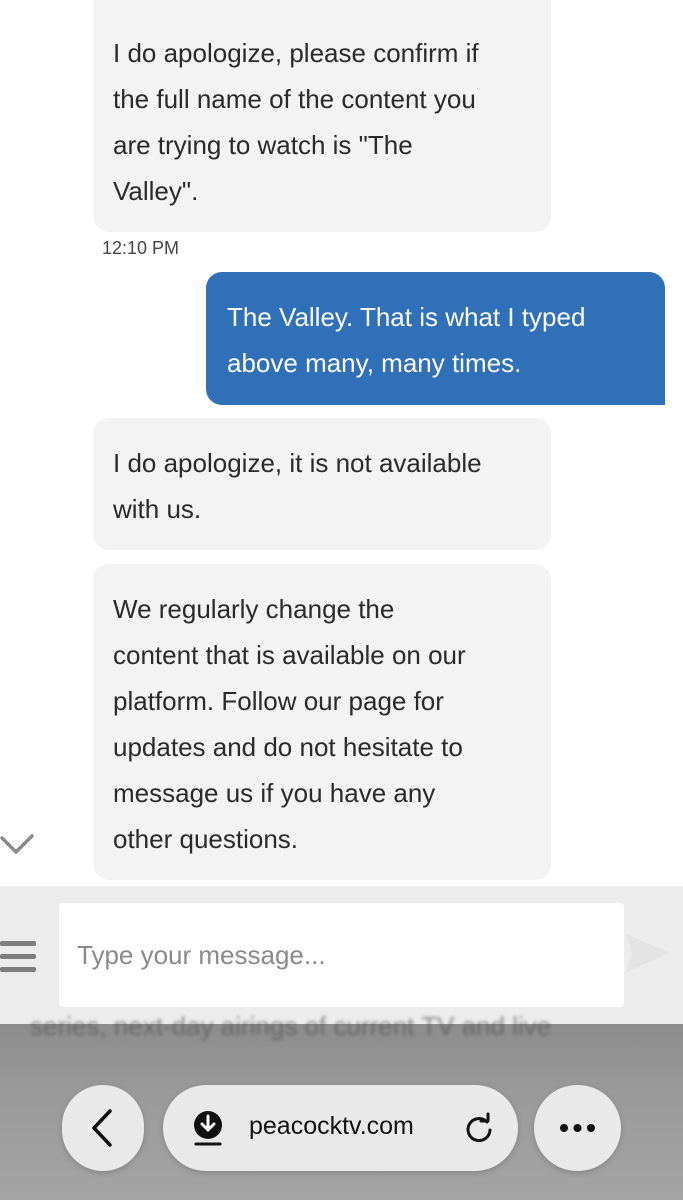  I want to click on menu-icon, so click(20, 958).